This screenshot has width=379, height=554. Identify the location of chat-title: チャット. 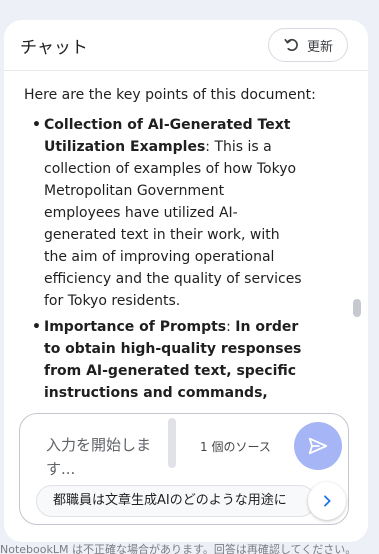
(54, 48).